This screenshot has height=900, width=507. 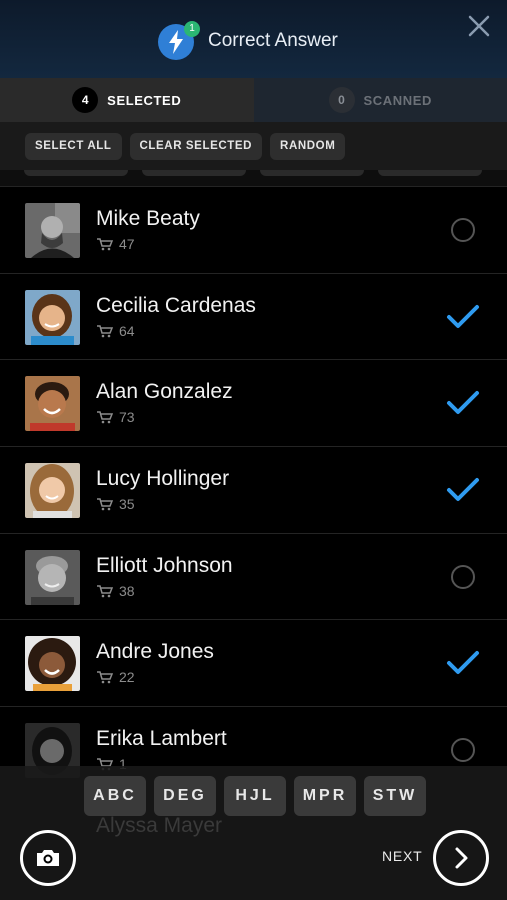 What do you see at coordinates (115, 244) in the screenshot?
I see `student-meta: 47` at bounding box center [115, 244].